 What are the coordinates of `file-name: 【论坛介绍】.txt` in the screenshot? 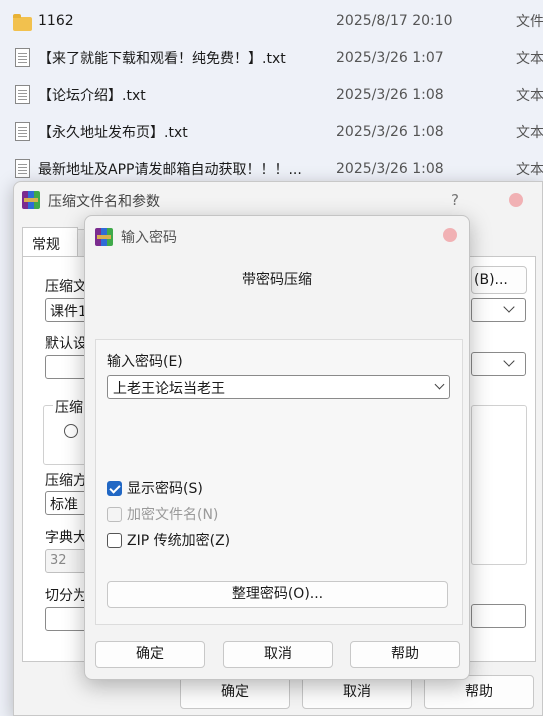 It's located at (92, 96).